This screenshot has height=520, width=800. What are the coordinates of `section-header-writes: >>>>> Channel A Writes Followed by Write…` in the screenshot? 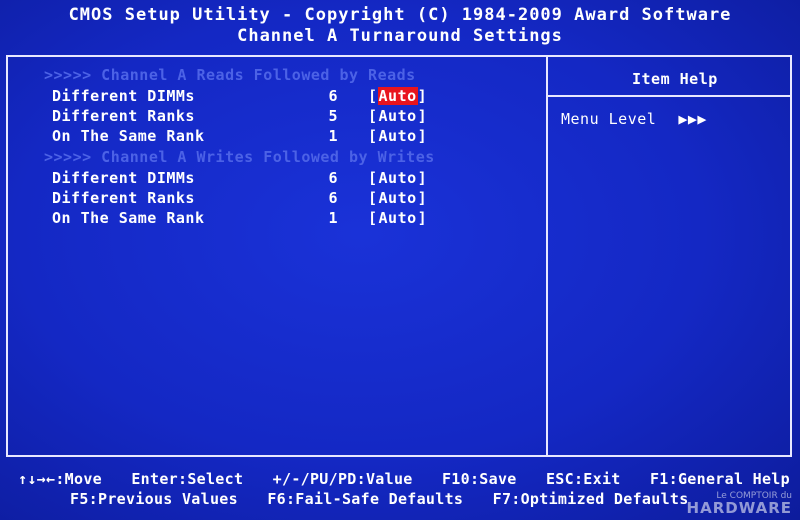 It's located at (239, 157).